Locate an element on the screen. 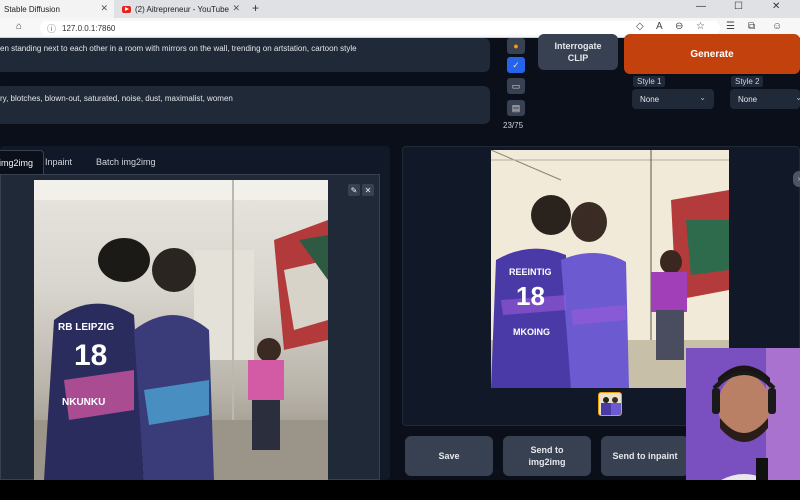 This screenshot has width=800, height=500. clipboard-icon: ▤ is located at coordinates (516, 108).